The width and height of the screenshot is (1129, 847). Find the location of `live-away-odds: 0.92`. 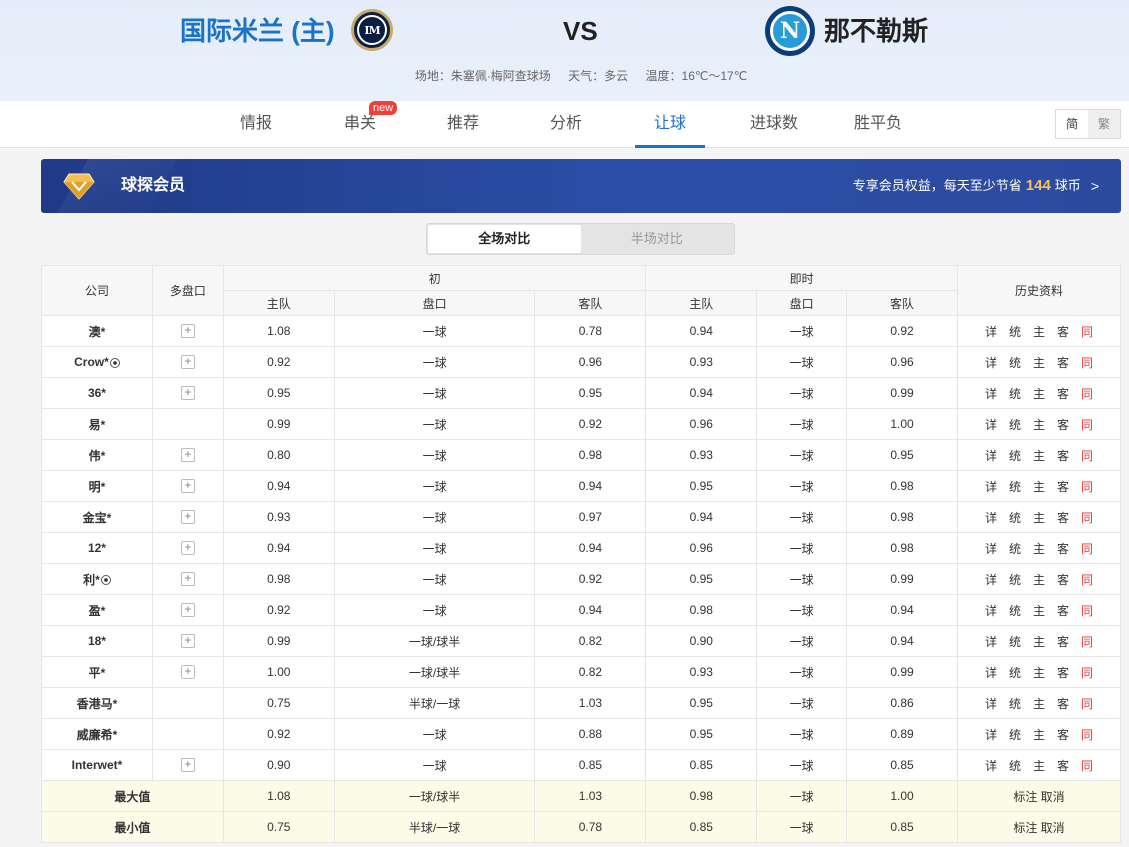

live-away-odds: 0.92 is located at coordinates (902, 331).